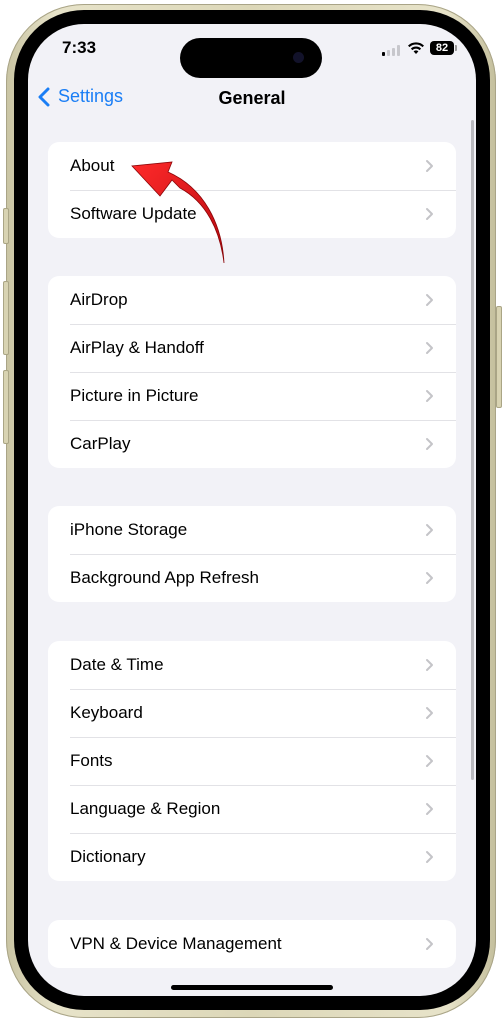 The width and height of the screenshot is (504, 1024). I want to click on front-camera, so click(298, 57).